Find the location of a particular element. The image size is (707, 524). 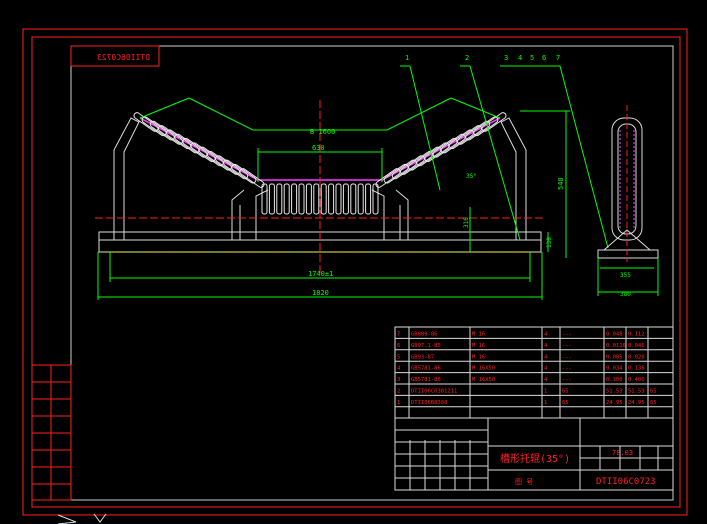

overall-height-label: 548 is located at coordinates (561, 183).